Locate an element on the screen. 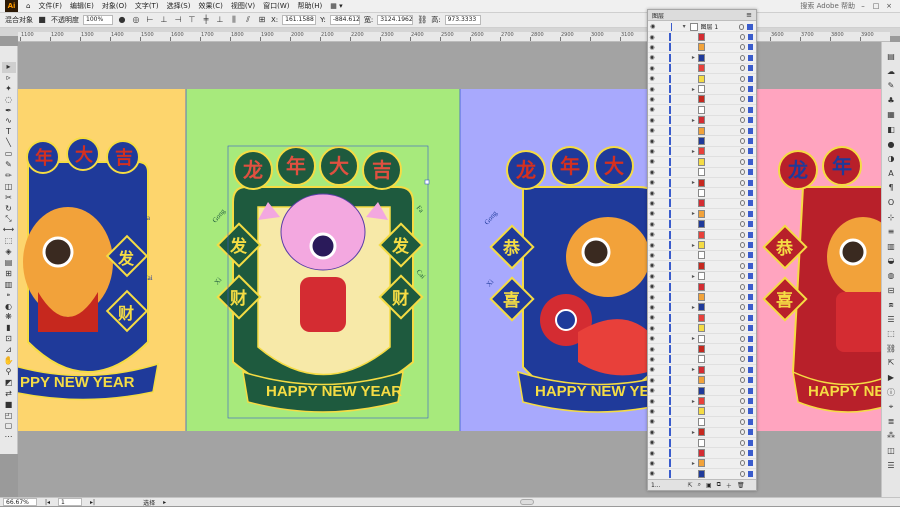  menu-effect: 效果(C) is located at coordinates (210, 6).